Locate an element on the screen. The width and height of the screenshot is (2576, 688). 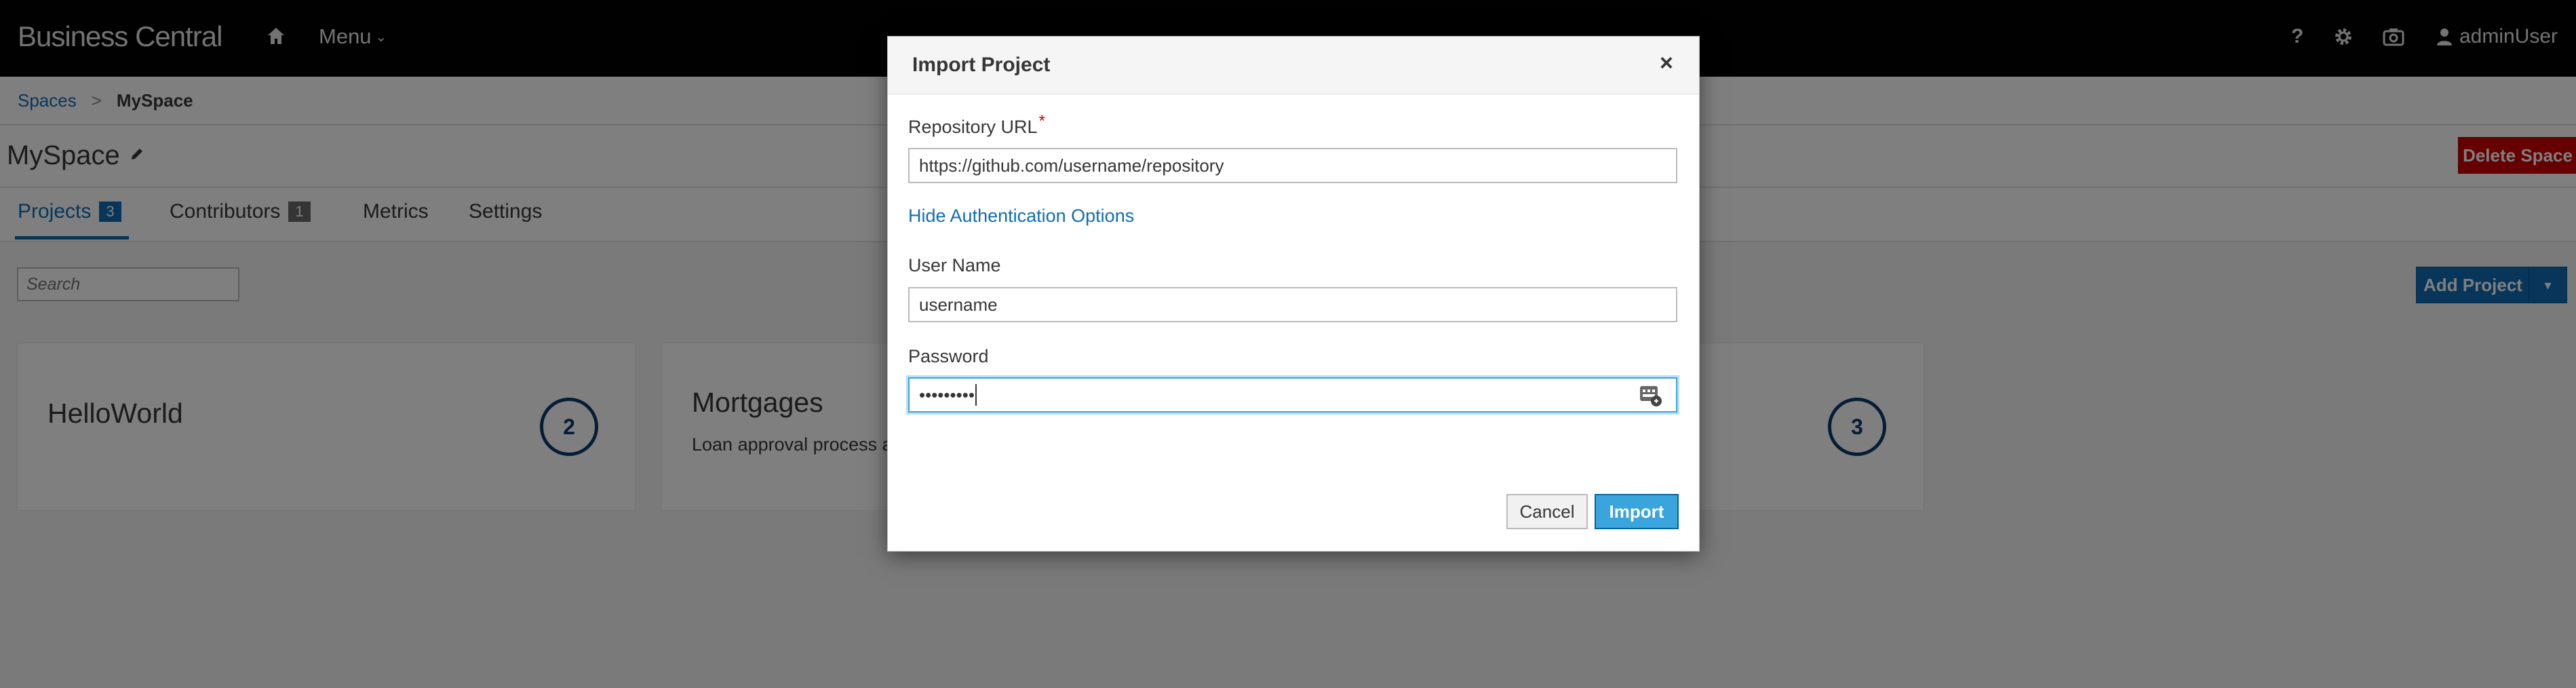
required-marker: * is located at coordinates (1041, 121).